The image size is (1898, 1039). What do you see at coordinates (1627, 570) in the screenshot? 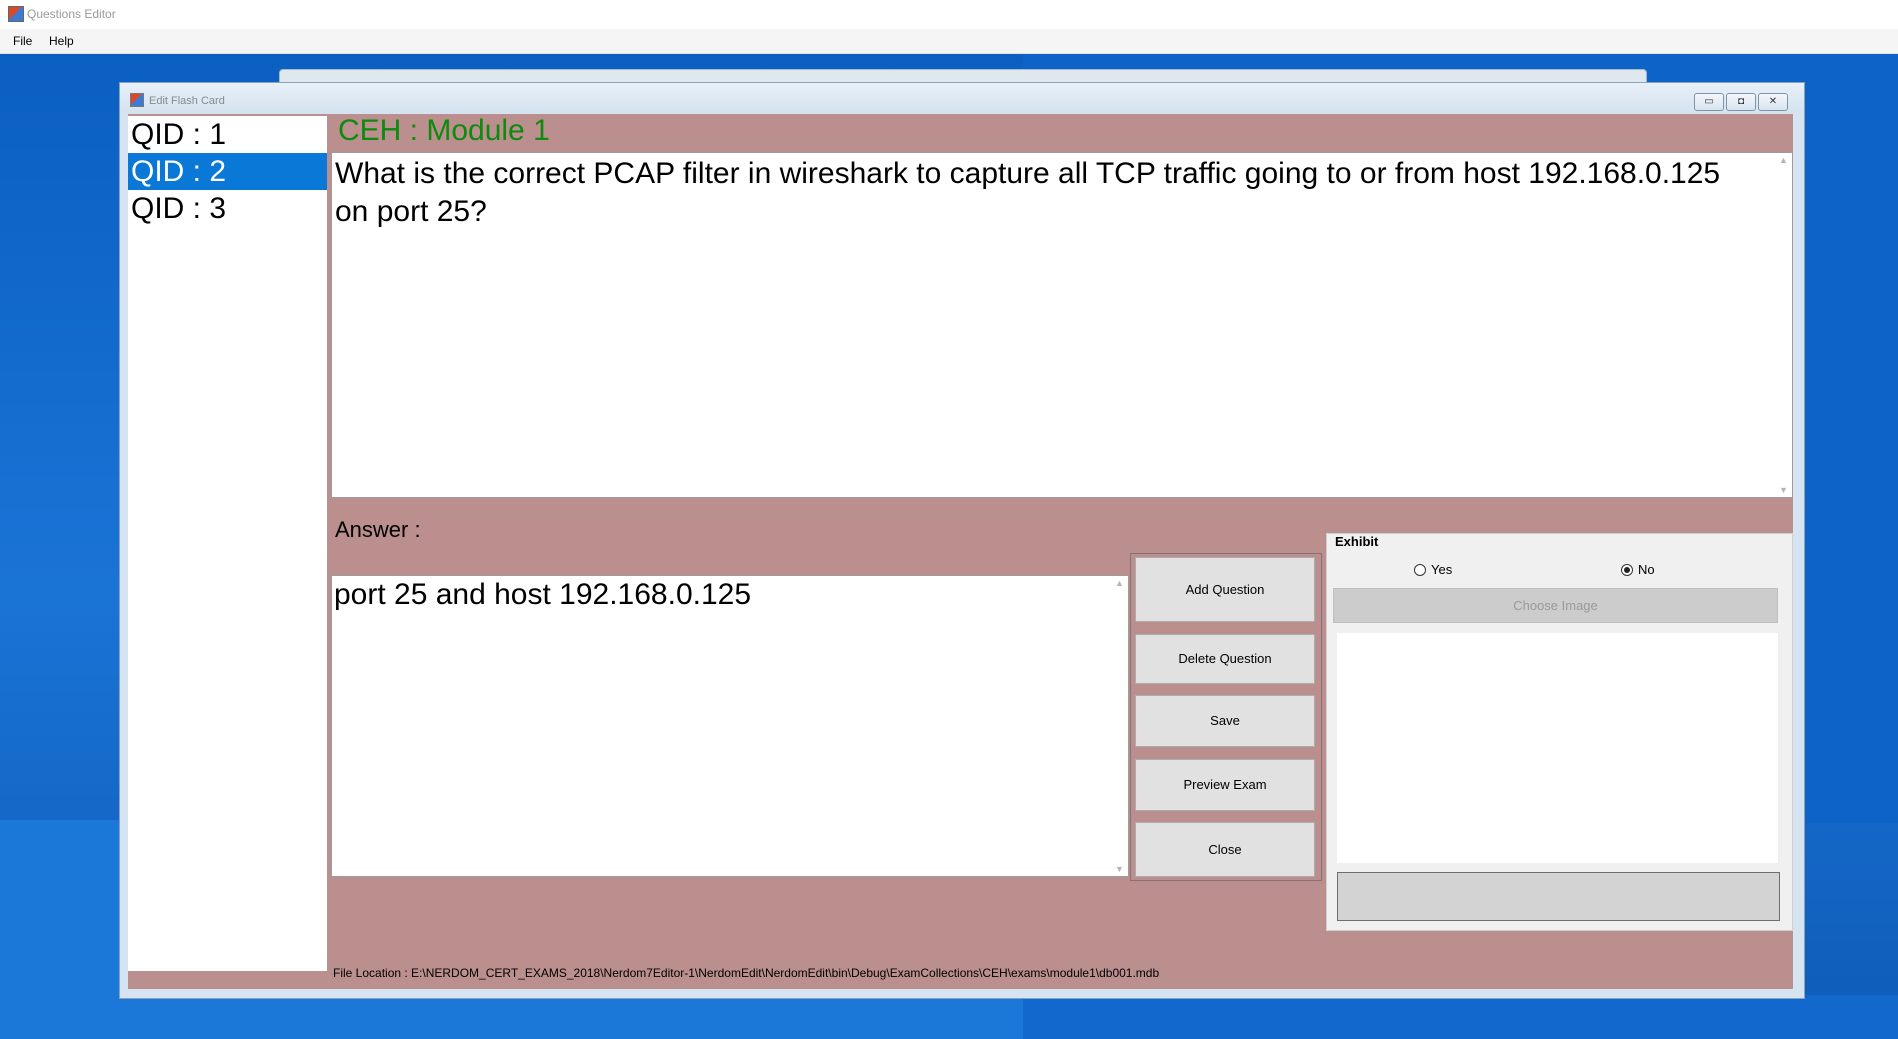
I see `radio-checked-icon` at bounding box center [1627, 570].